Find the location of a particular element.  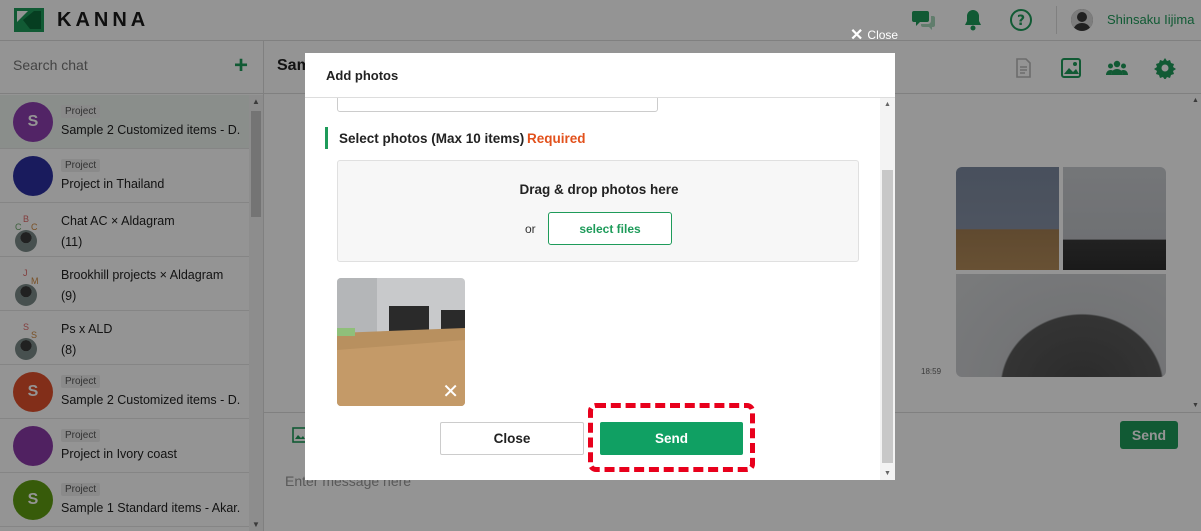

modal-scrollbar: ▲ ▼ is located at coordinates (887, 289).